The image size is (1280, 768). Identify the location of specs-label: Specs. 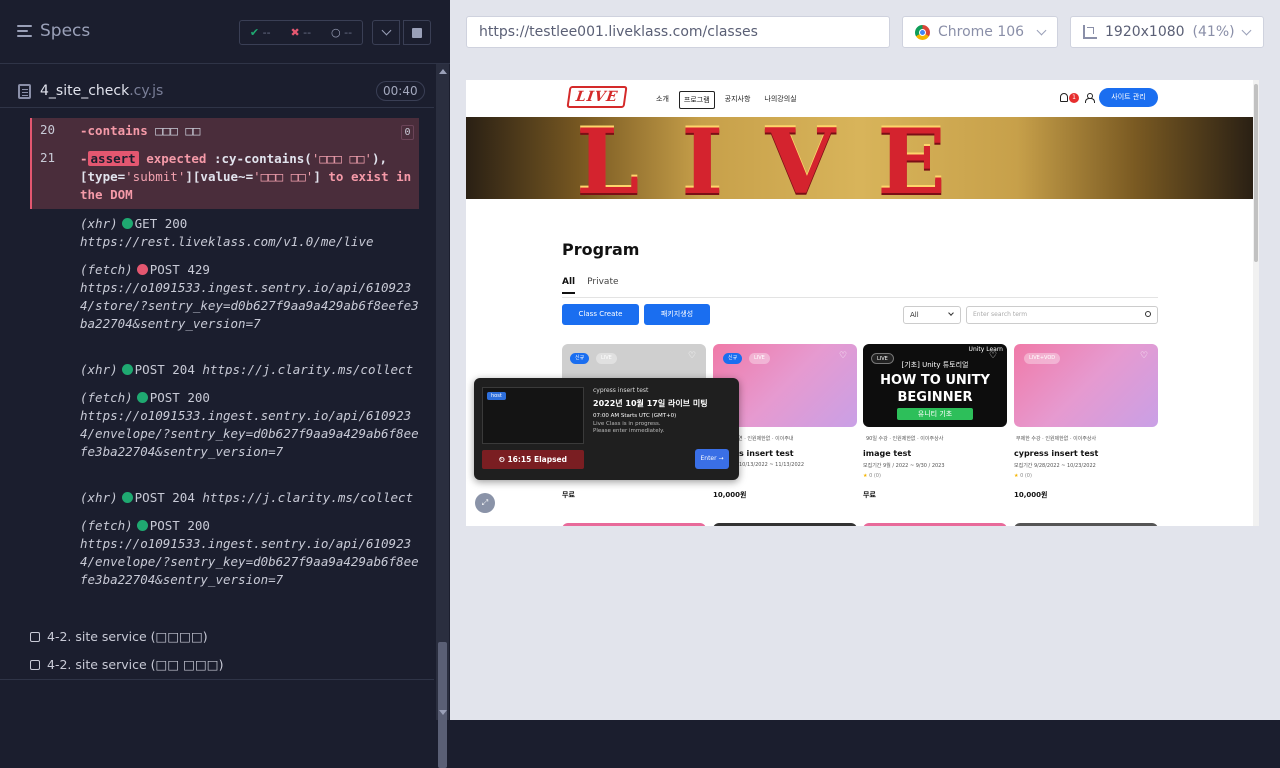
(65, 31).